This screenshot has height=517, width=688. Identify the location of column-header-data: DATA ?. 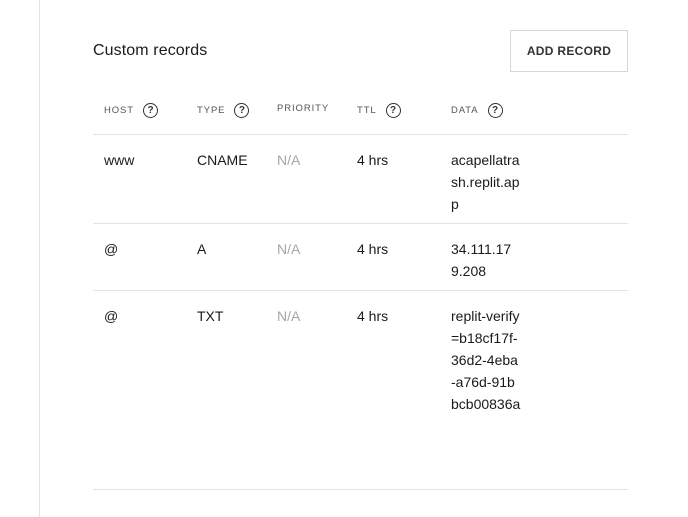
(477, 110).